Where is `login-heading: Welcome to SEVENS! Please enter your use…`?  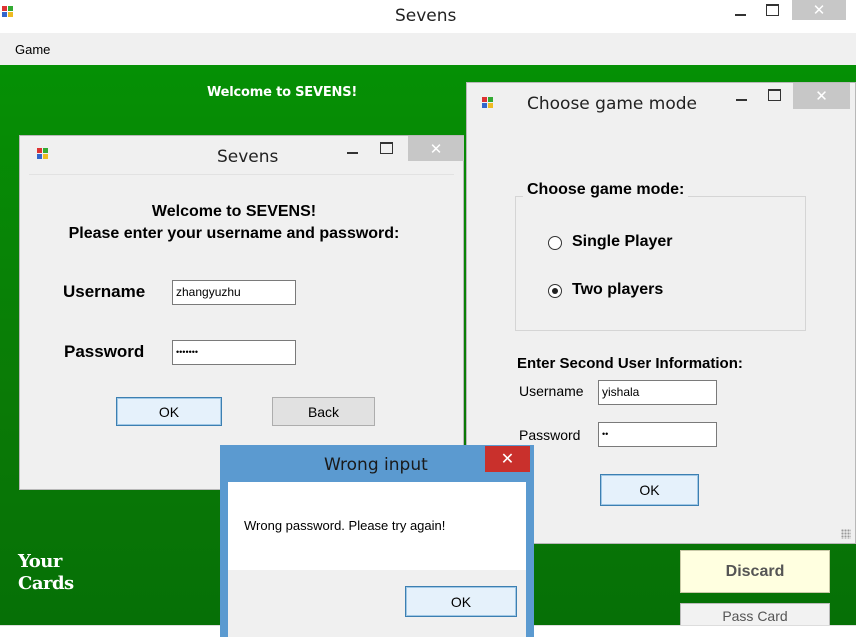 login-heading: Welcome to SEVENS! Please enter your use… is located at coordinates (234, 223).